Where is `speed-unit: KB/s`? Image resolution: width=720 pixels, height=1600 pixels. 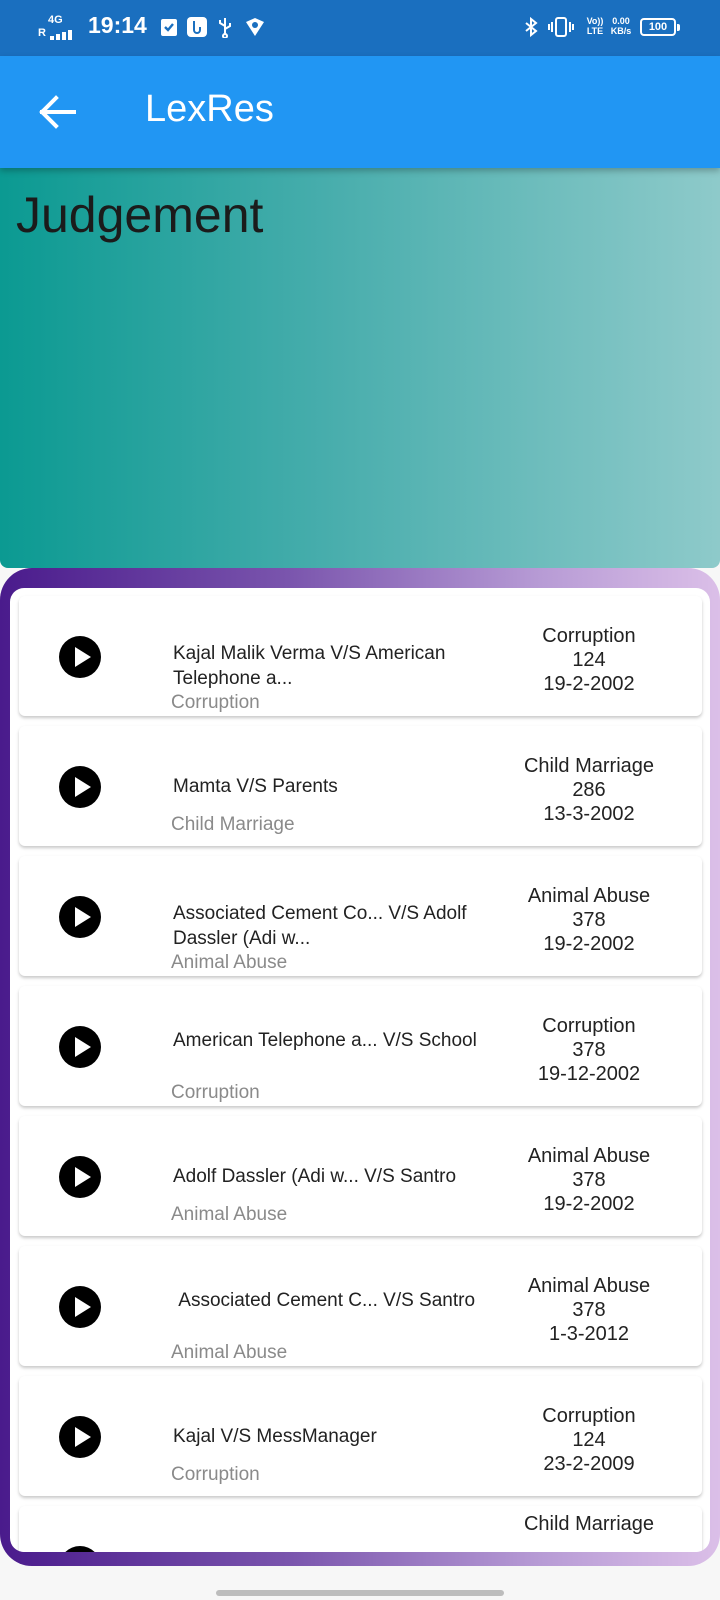
speed-unit: KB/s is located at coordinates (621, 31).